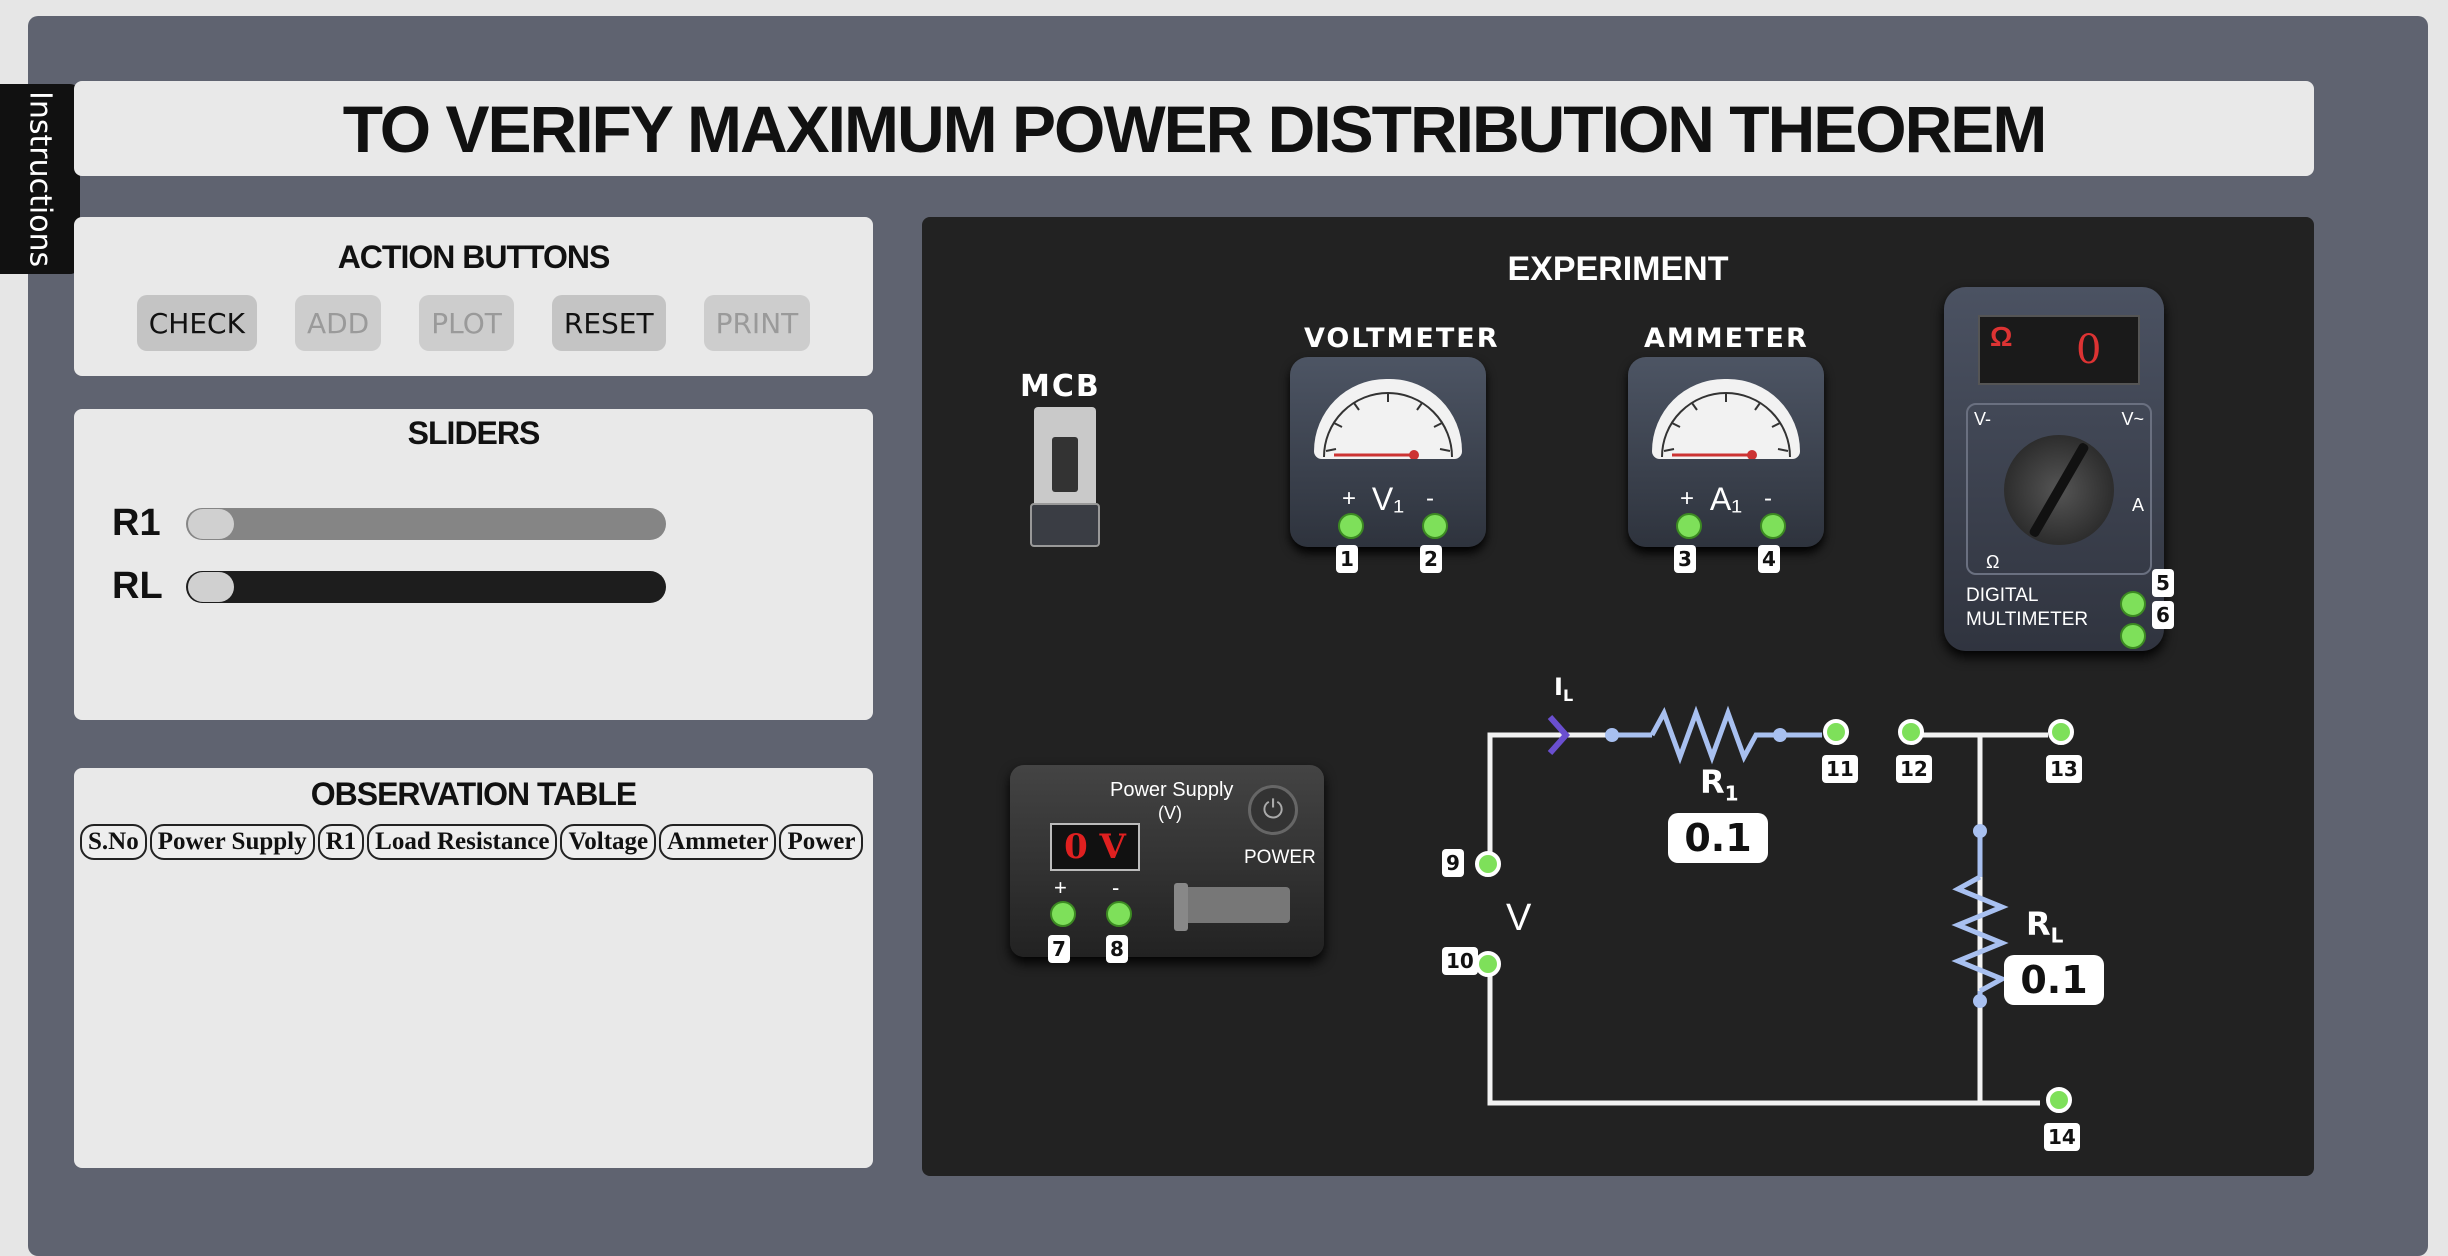 Image resolution: width=2448 pixels, height=1256 pixels. I want to click on il-label-main: I, so click(1558, 687).